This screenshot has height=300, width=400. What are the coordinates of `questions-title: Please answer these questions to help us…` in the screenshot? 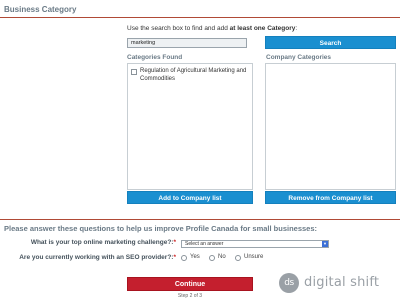 It's located at (161, 228).